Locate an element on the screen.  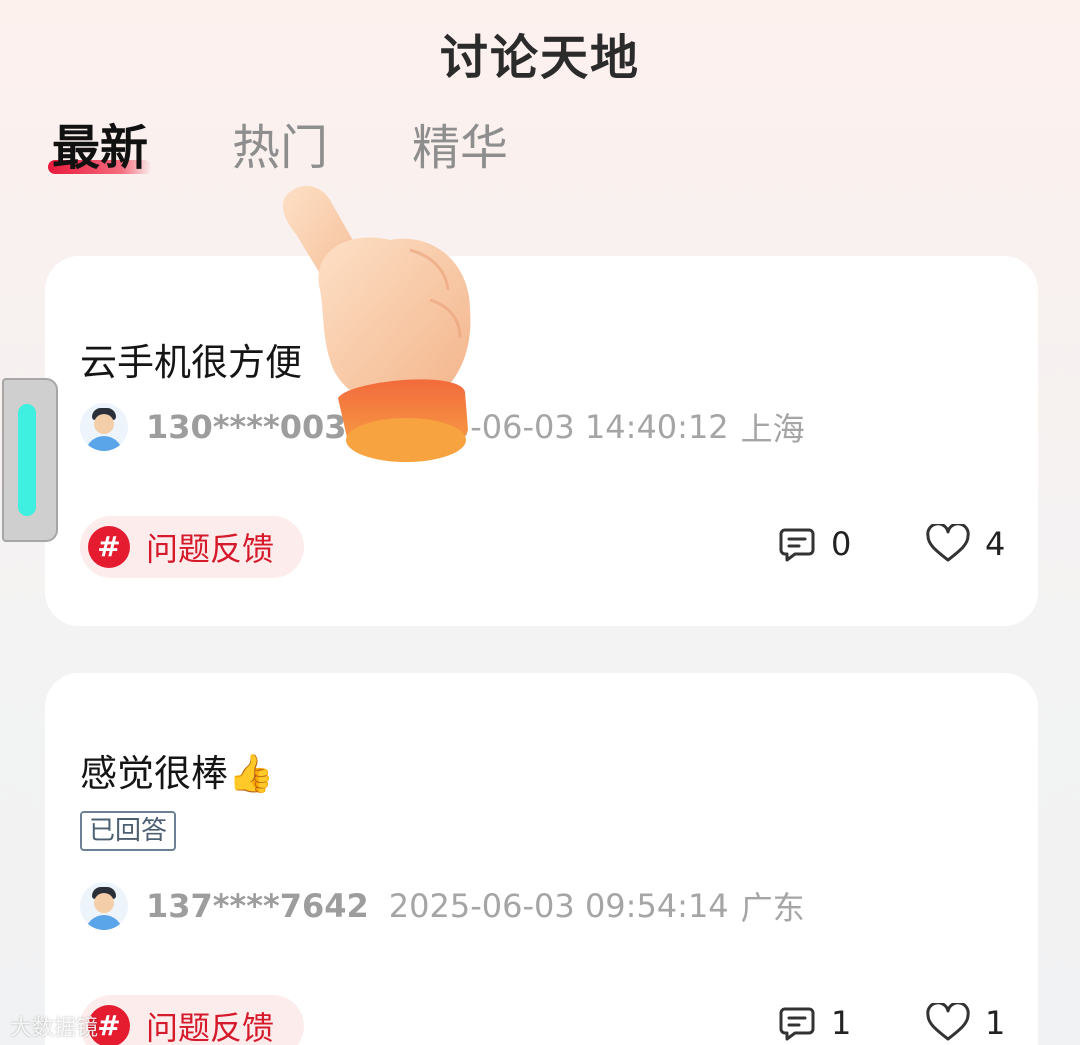
post-meta: 130****0038 2025-06-03 14:40:12 上海 is located at coordinates (442, 427).